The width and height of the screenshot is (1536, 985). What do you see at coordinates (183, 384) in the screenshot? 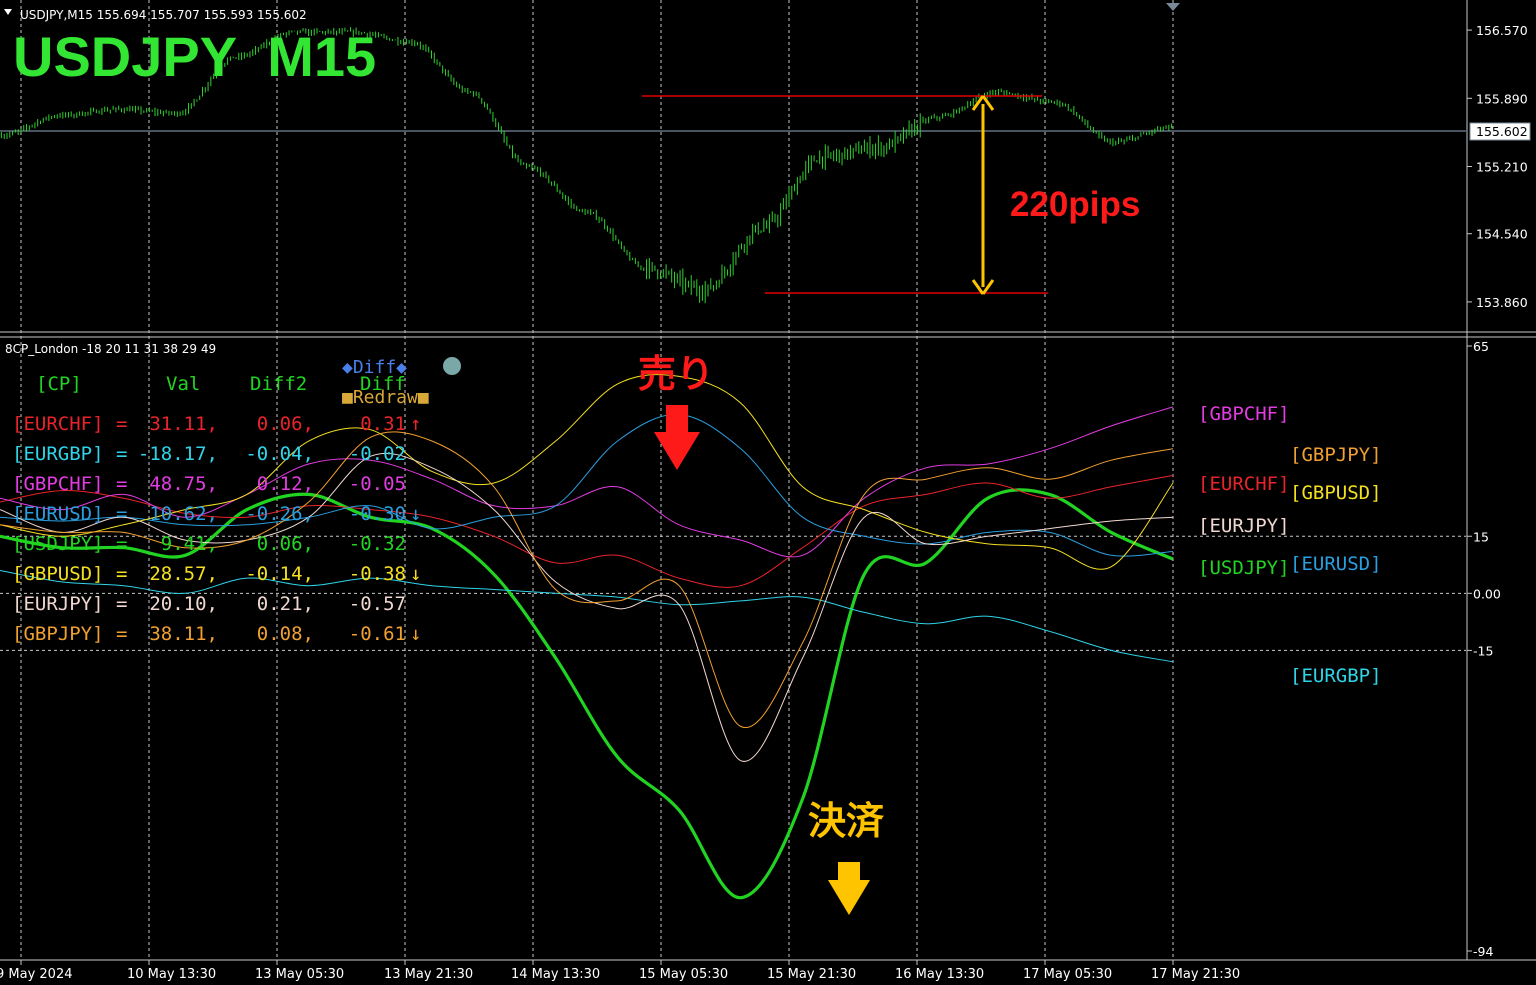
I see `table-header-cell: Val` at bounding box center [183, 384].